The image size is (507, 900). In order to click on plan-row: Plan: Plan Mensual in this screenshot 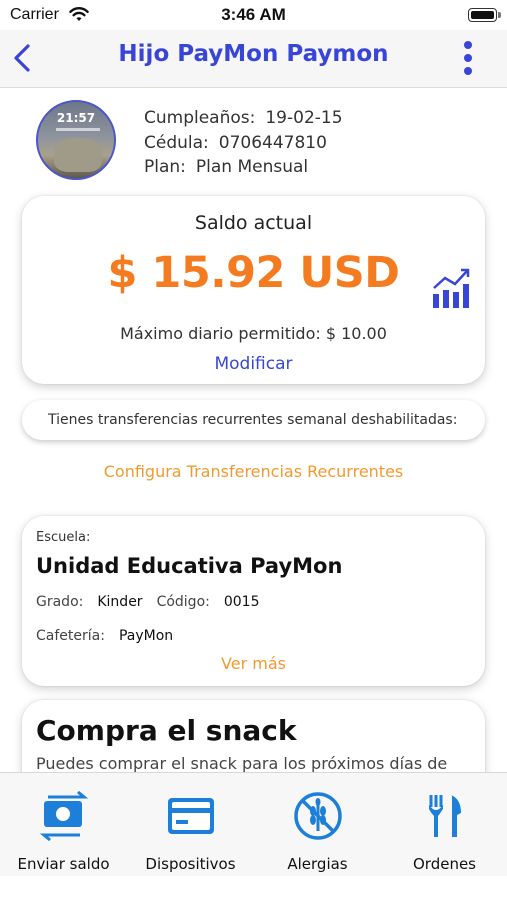, I will do `click(226, 167)`.